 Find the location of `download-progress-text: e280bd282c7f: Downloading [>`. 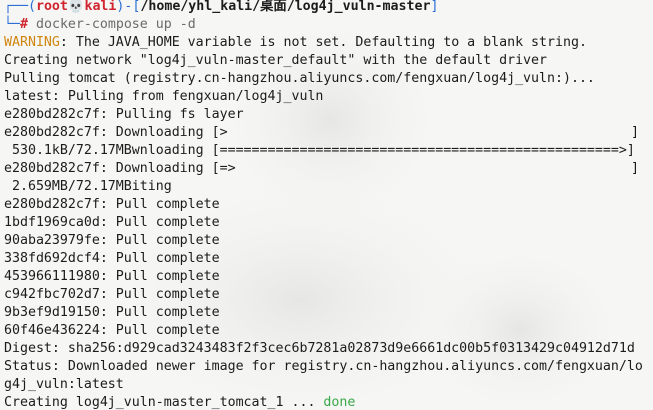

download-progress-text: e280bd282c7f: Downloading [> is located at coordinates (116, 132).